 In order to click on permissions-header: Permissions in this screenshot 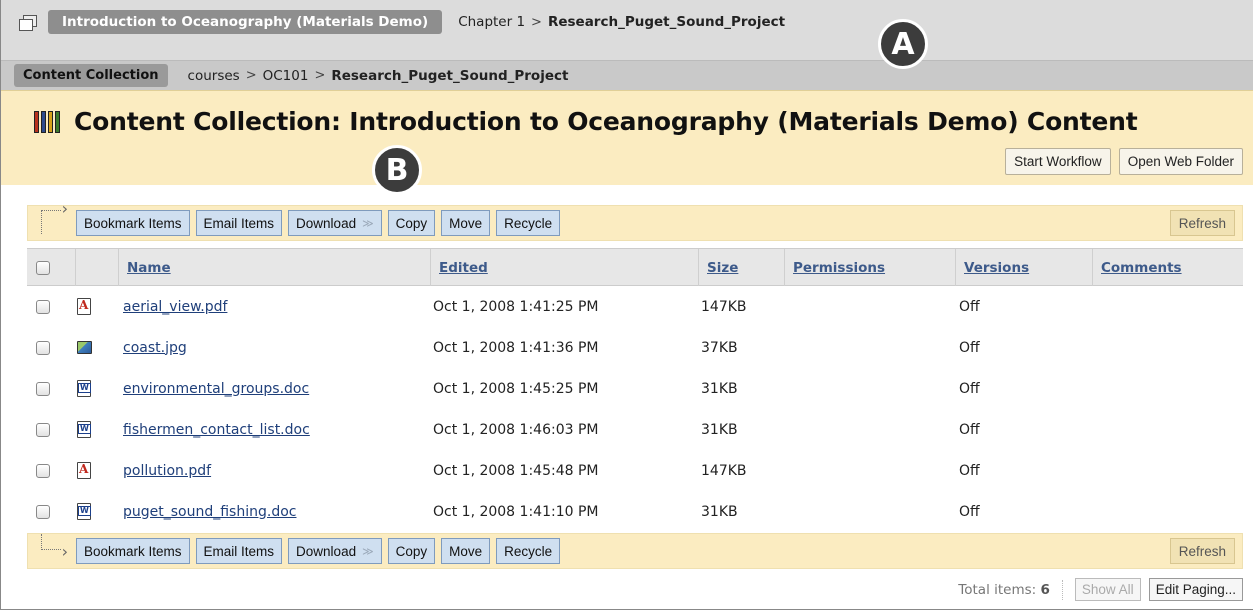, I will do `click(869, 268)`.